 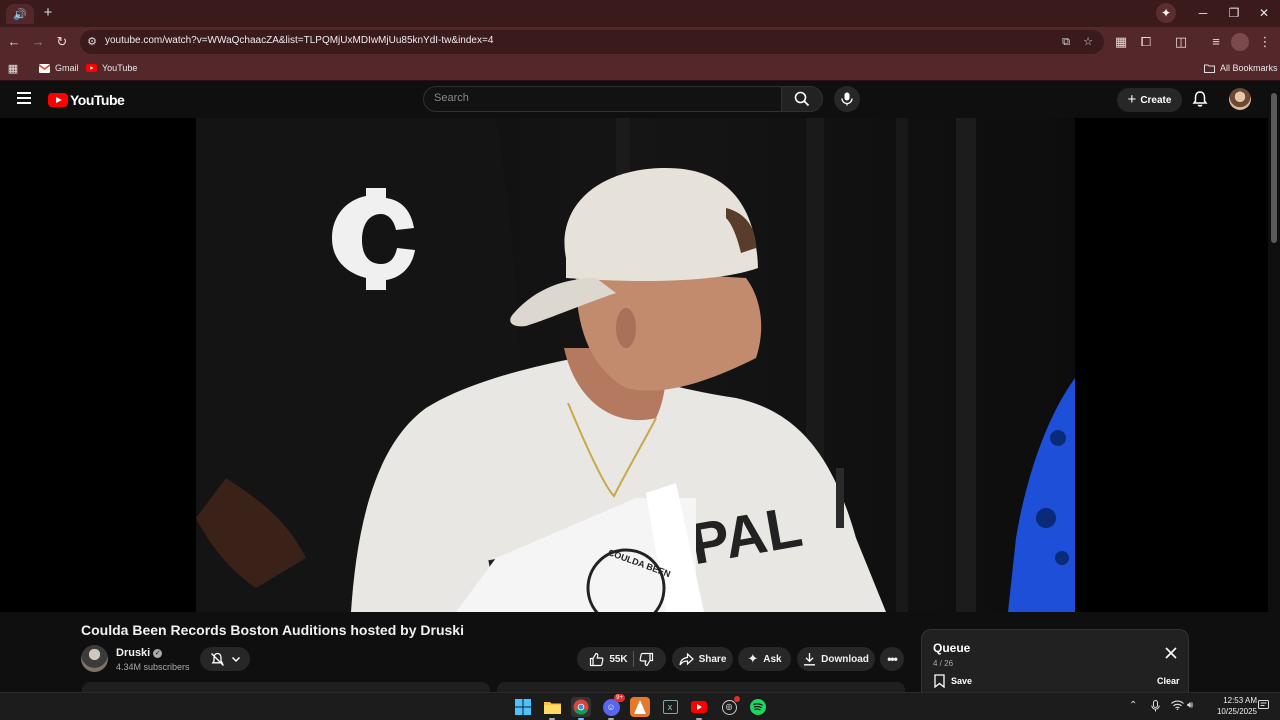 I want to click on thumbs-down-icon, so click(x=646, y=659).